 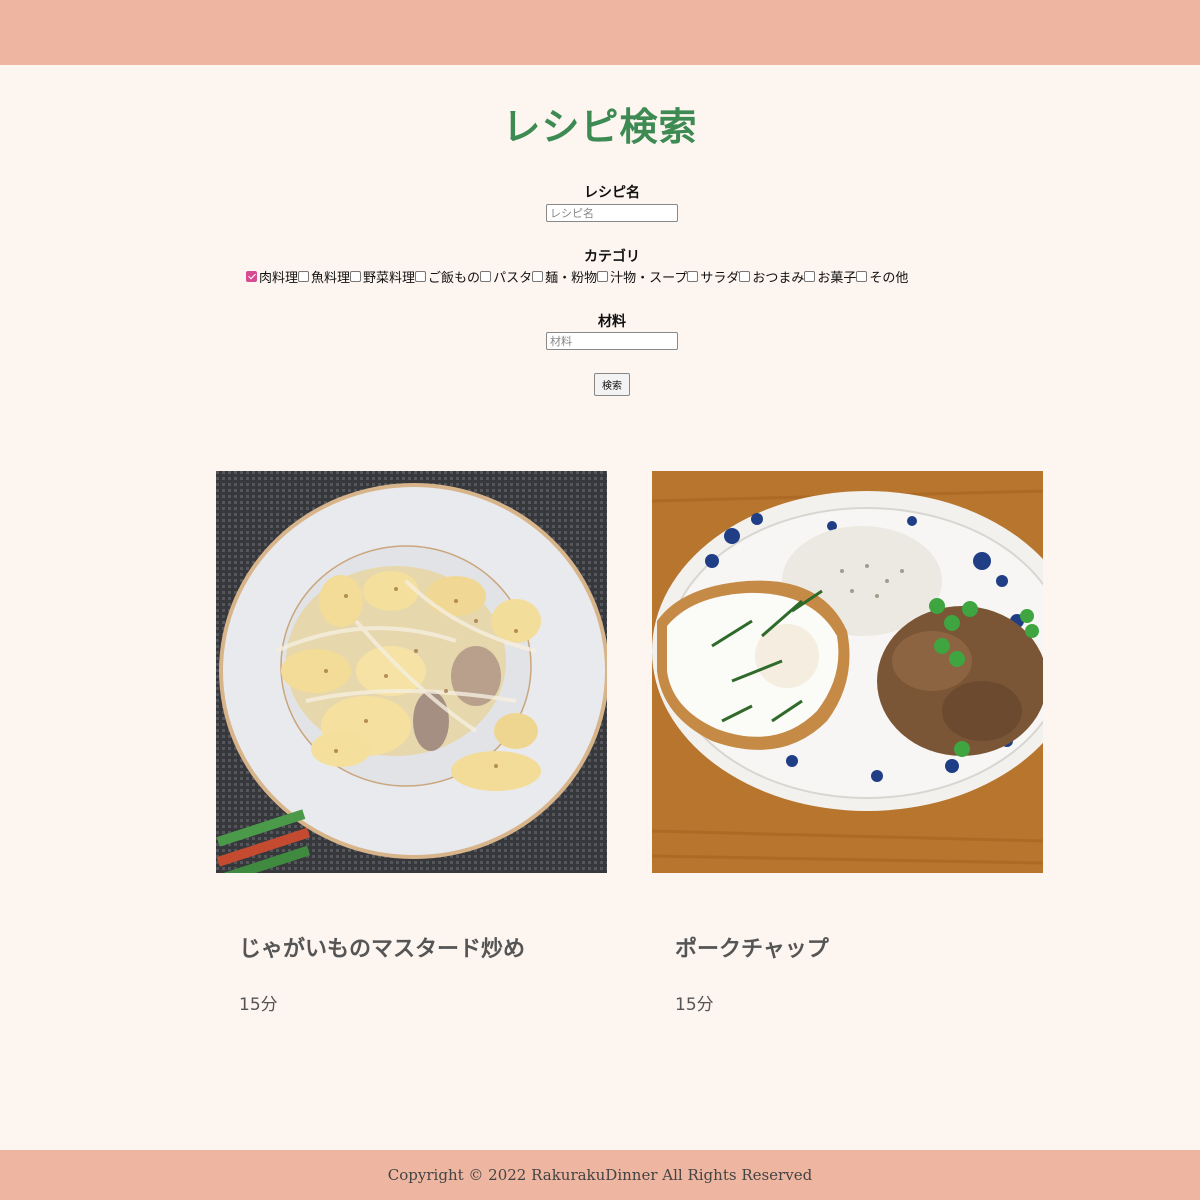 What do you see at coordinates (752, 947) in the screenshot?
I see `recipe-title: ポークチャップ` at bounding box center [752, 947].